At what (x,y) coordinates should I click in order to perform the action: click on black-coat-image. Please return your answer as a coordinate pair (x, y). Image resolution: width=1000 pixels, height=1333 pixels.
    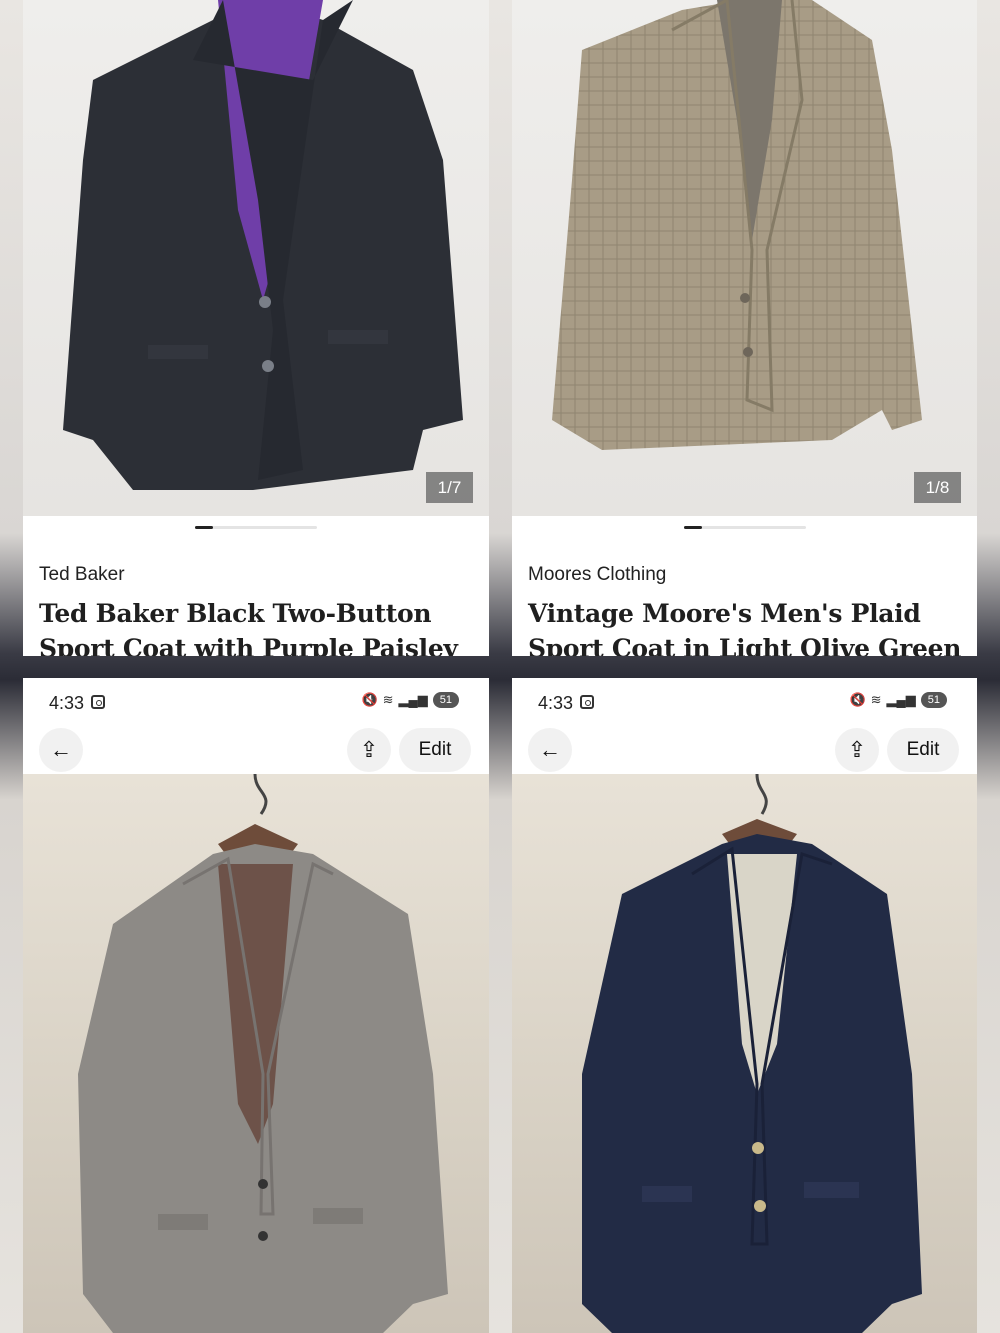
    Looking at the image, I should click on (263, 245).